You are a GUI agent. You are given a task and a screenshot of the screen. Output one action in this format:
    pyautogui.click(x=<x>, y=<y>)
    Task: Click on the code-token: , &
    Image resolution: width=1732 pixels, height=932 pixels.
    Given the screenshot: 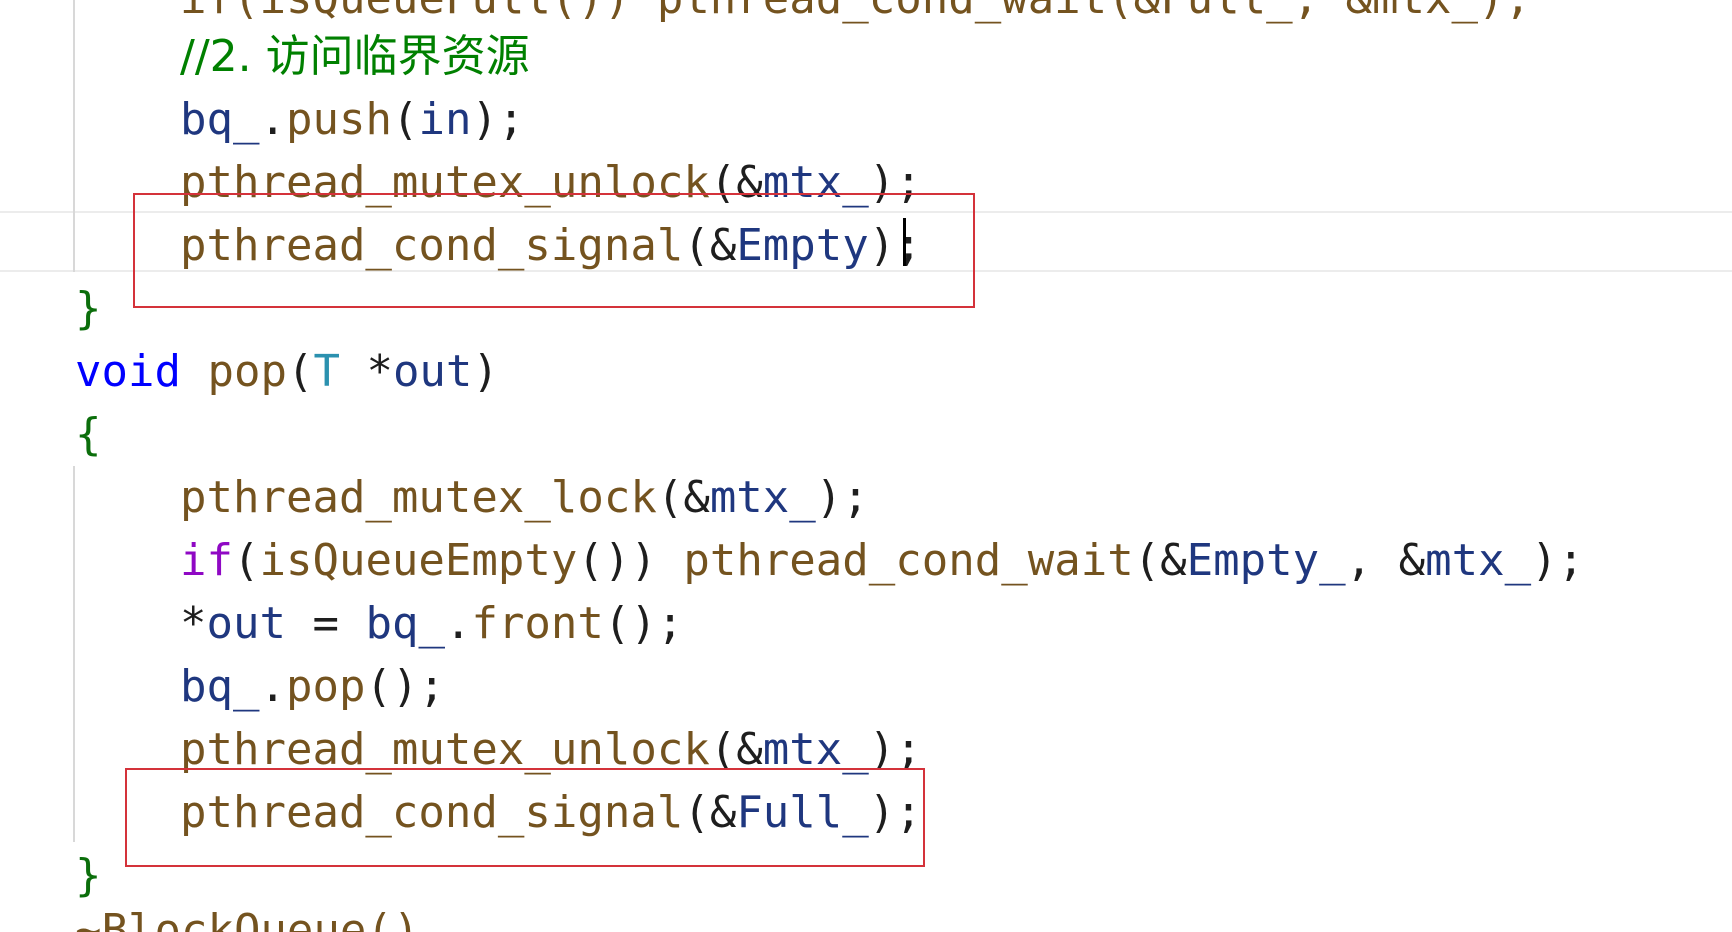 What is the action you would take?
    pyautogui.click(x=1385, y=560)
    